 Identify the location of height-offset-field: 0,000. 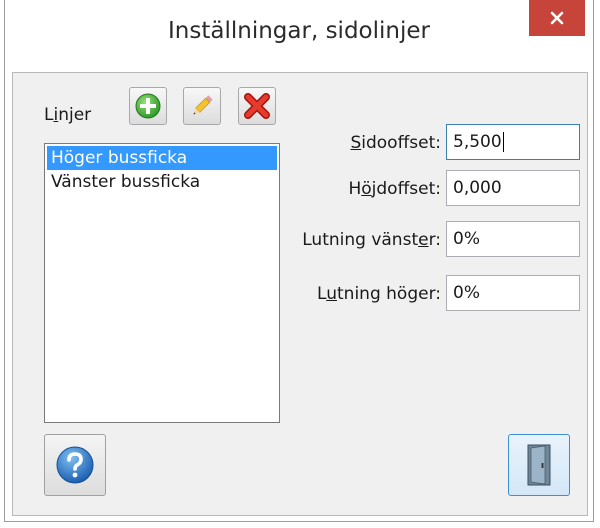
(513, 188).